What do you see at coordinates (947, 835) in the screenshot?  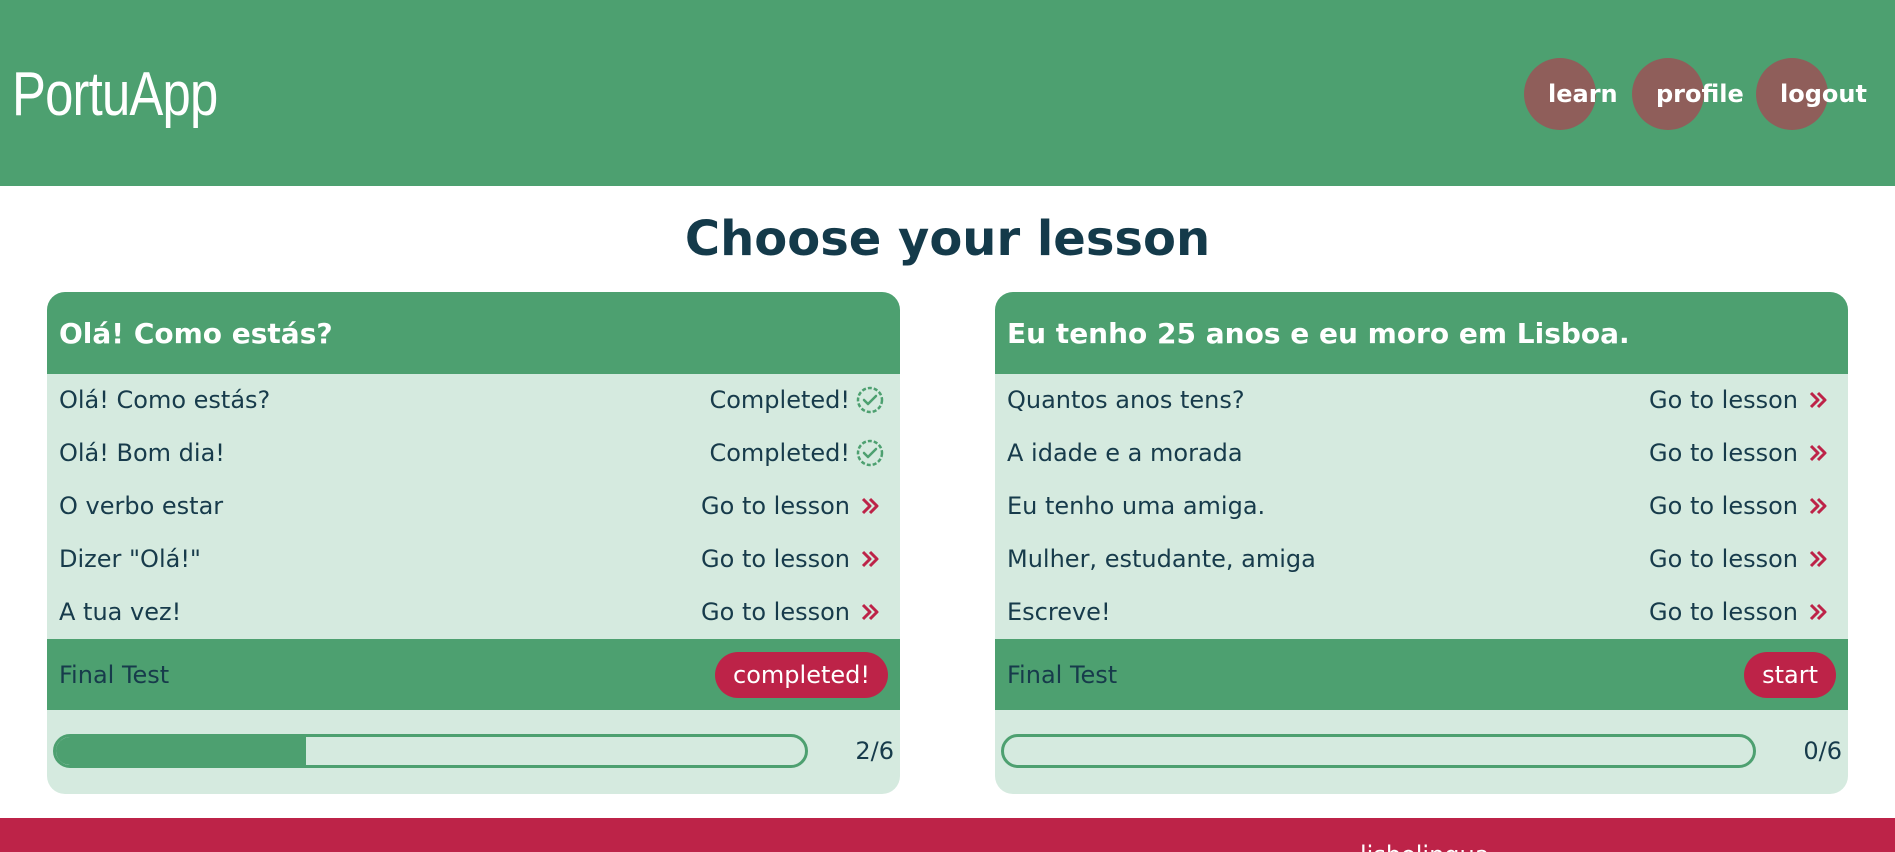 I see `page-footer: lisbolingua` at bounding box center [947, 835].